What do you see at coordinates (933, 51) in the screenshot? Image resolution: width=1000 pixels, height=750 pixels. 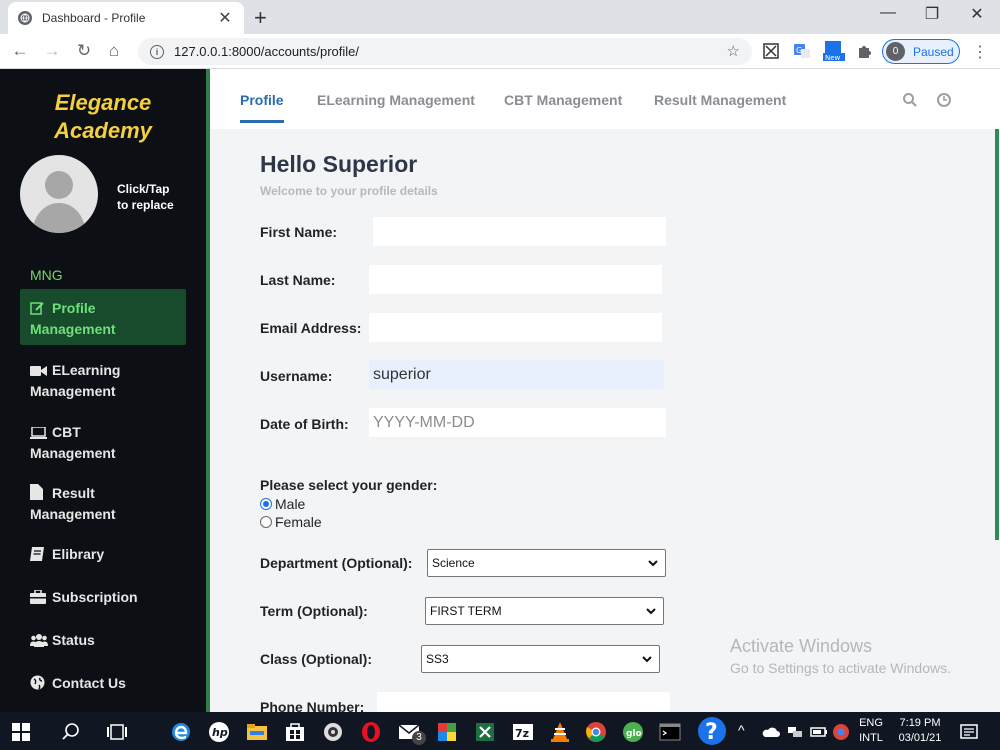 I see `paused-label: Paused` at bounding box center [933, 51].